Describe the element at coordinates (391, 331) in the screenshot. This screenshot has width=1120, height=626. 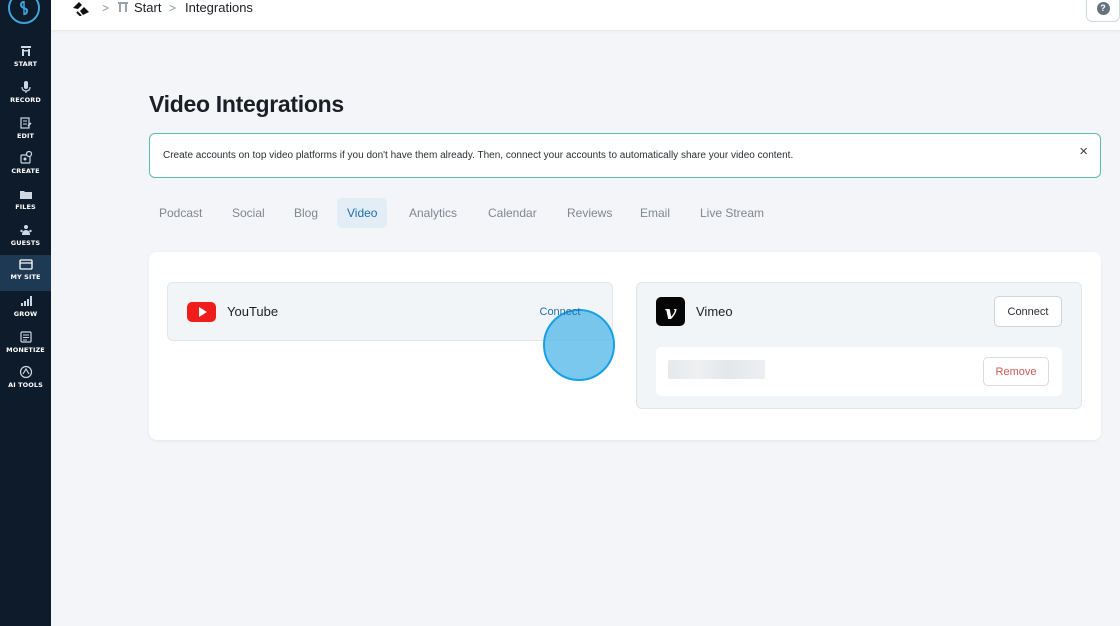
I see `youtube-integration-card: YouTube Connect` at that location.